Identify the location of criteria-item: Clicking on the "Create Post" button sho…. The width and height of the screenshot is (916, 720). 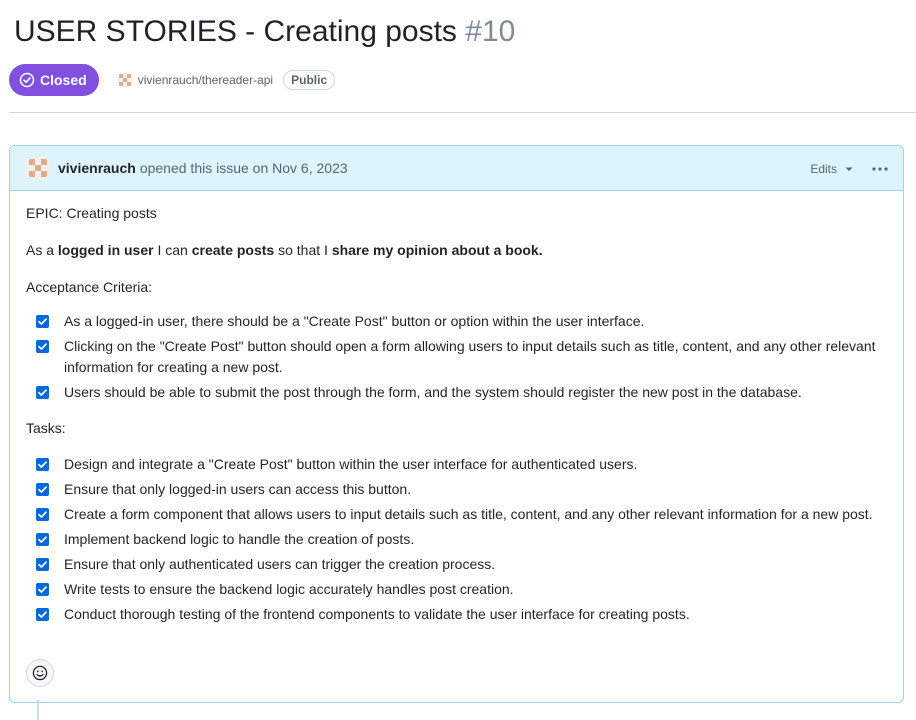
(461, 357).